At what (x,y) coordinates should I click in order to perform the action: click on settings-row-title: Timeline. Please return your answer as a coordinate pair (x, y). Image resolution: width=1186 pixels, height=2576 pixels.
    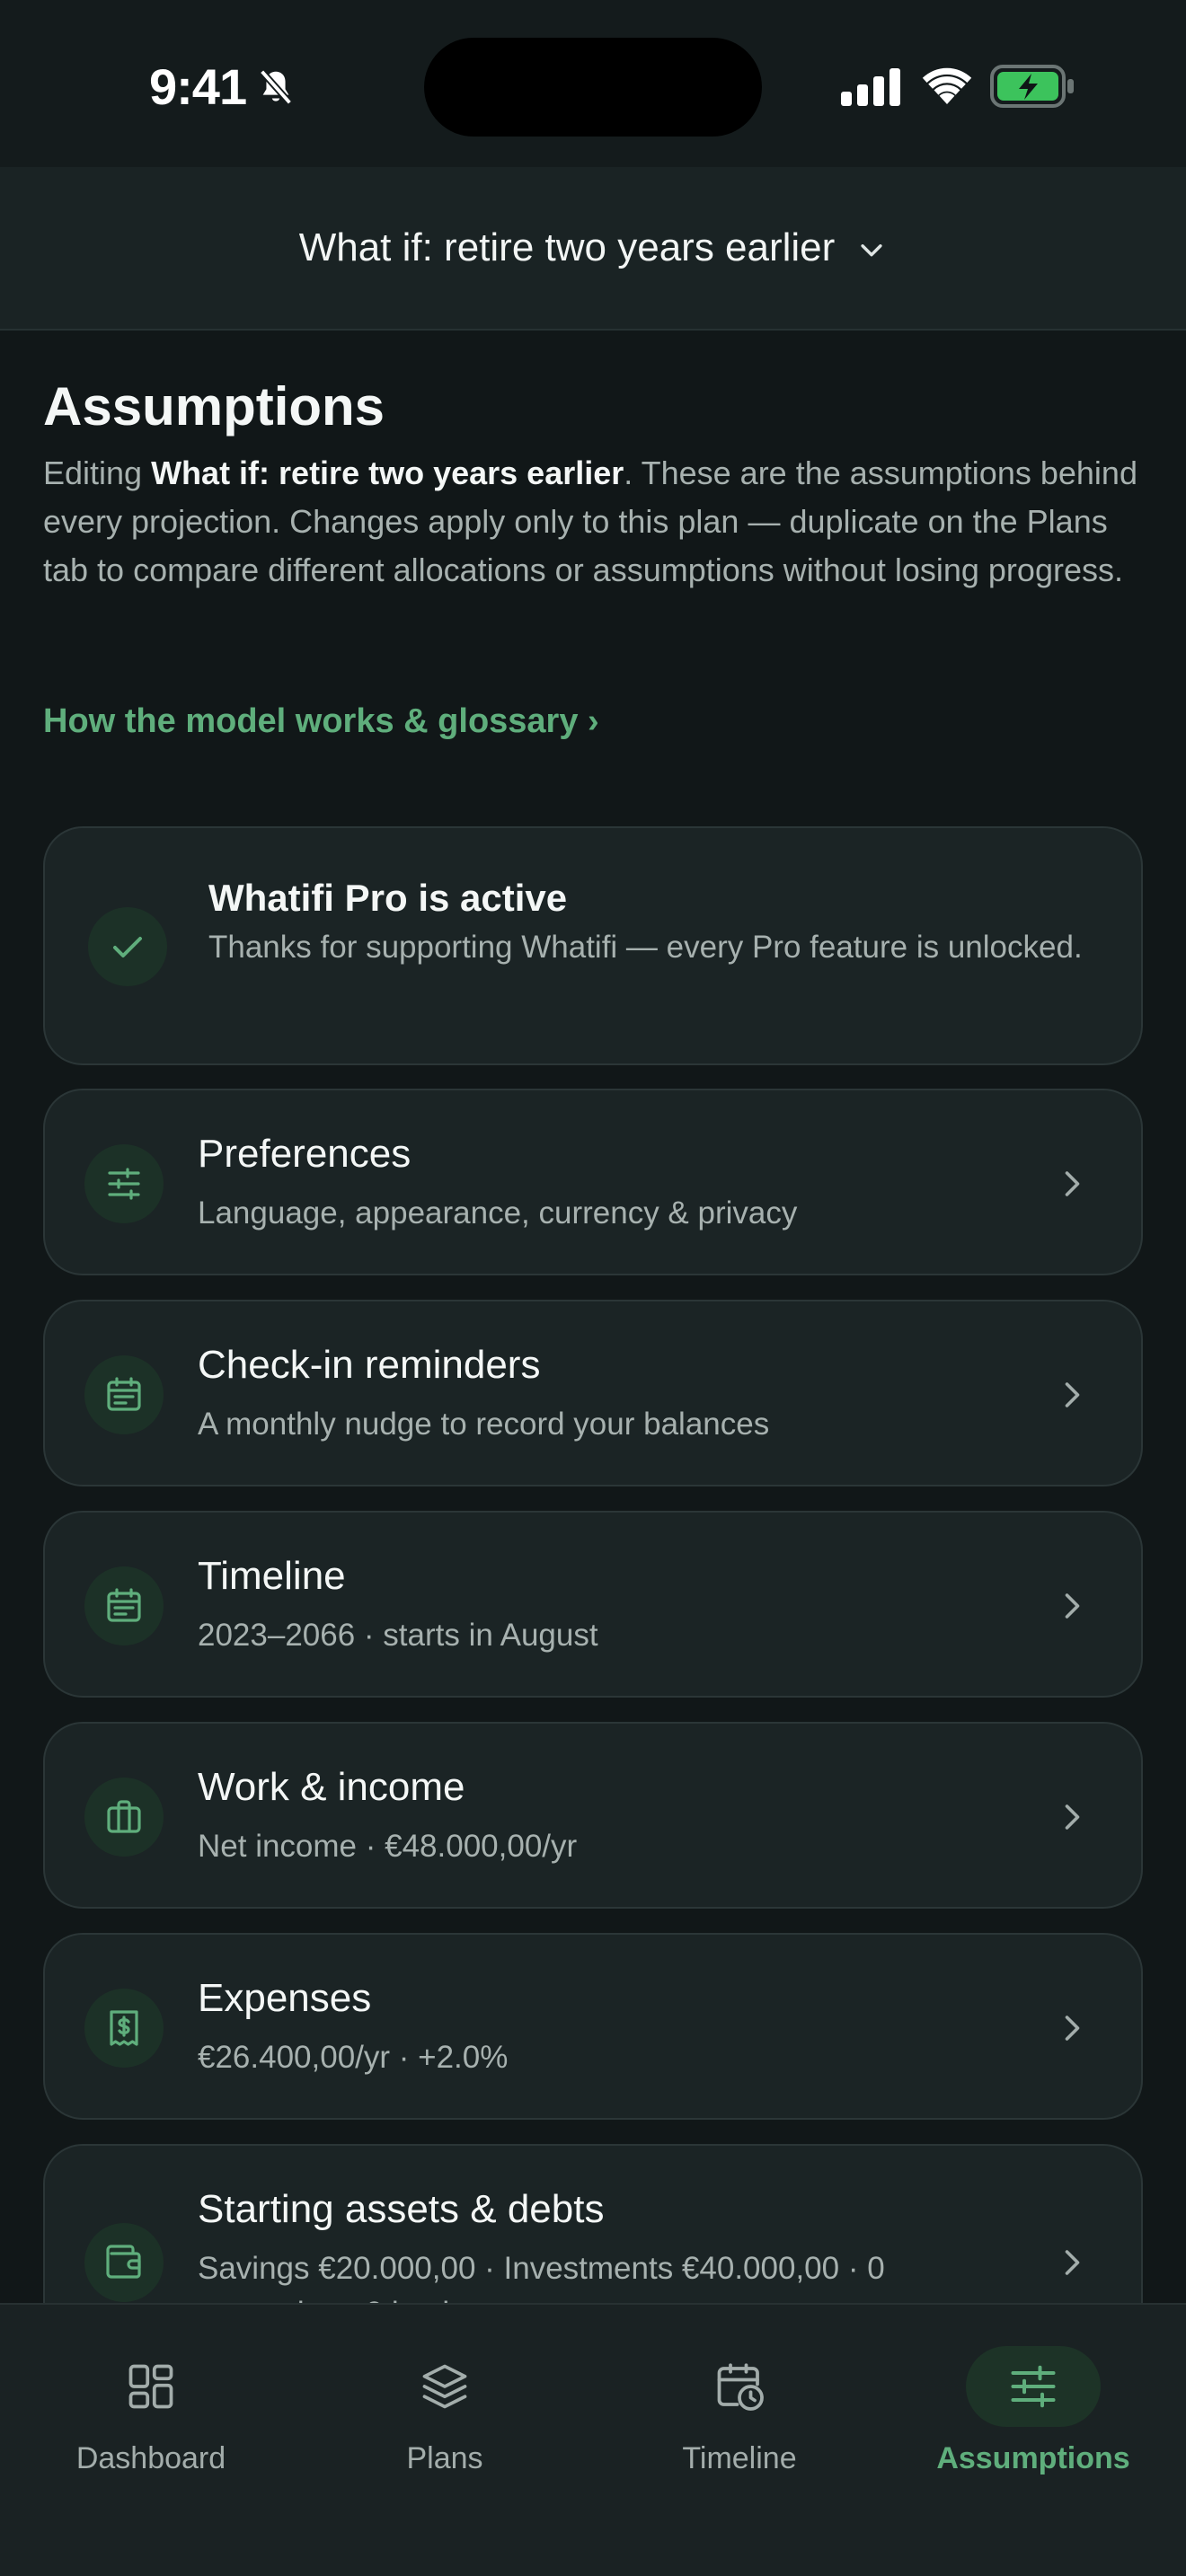
    Looking at the image, I should click on (272, 1576).